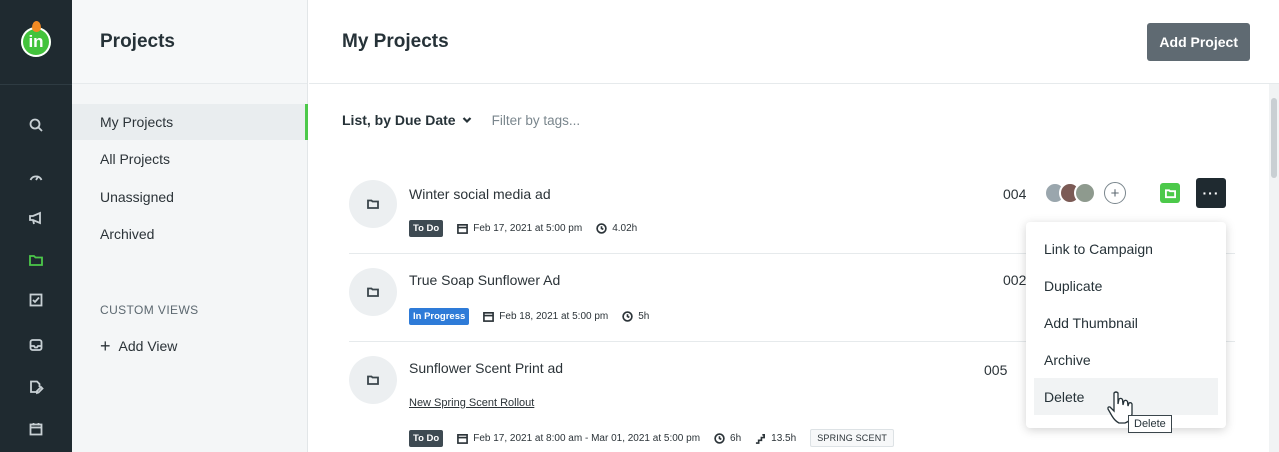 Image resolution: width=1279 pixels, height=452 pixels. Describe the element at coordinates (484, 280) in the screenshot. I see `project-title: True Soap Sunflower Ad` at that location.